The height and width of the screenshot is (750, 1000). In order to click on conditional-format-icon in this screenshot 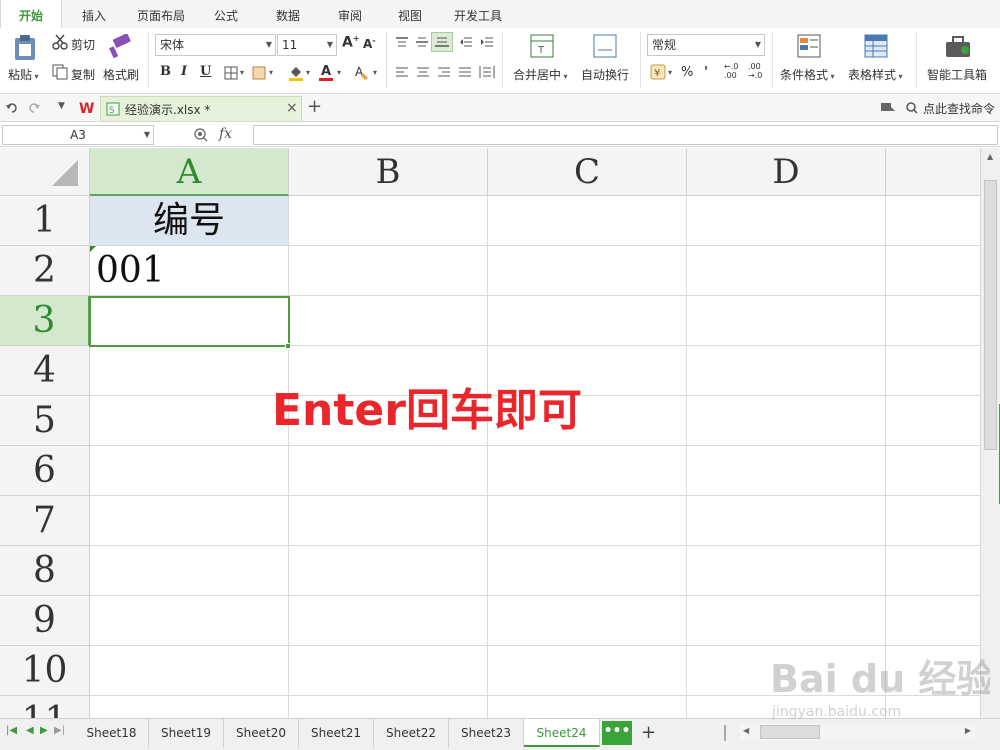, I will do `click(809, 46)`.